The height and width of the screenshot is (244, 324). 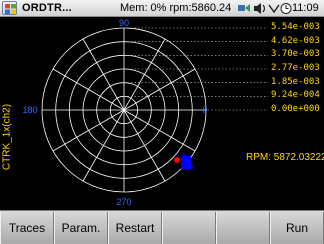 What do you see at coordinates (297, 228) in the screenshot?
I see `run-button: Run` at bounding box center [297, 228].